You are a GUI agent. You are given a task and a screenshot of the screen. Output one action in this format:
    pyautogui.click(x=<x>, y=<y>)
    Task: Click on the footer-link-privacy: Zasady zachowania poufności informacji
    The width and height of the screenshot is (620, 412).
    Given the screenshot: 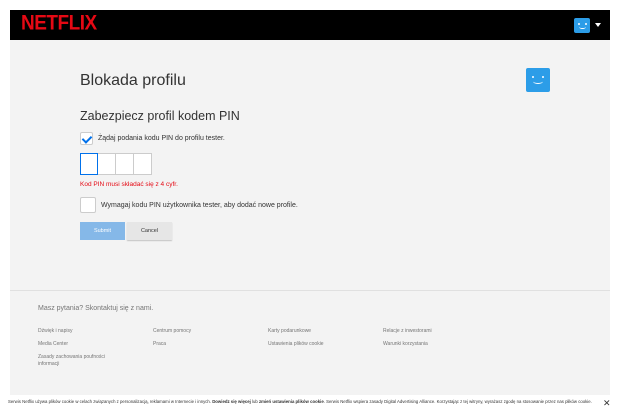 What is the action you would take?
    pyautogui.click(x=75, y=361)
    